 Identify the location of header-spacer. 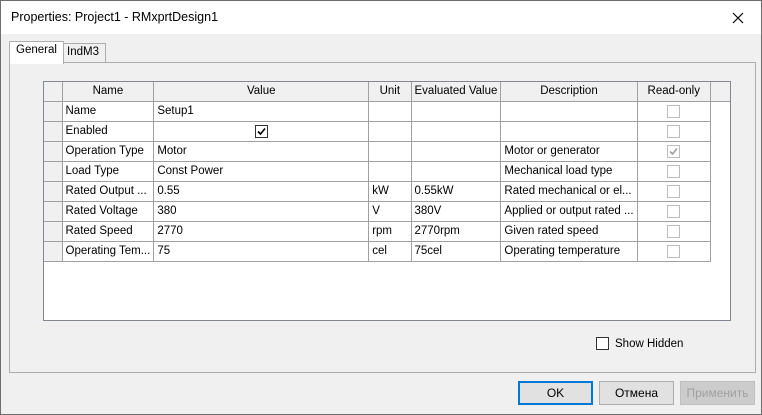
(720, 92).